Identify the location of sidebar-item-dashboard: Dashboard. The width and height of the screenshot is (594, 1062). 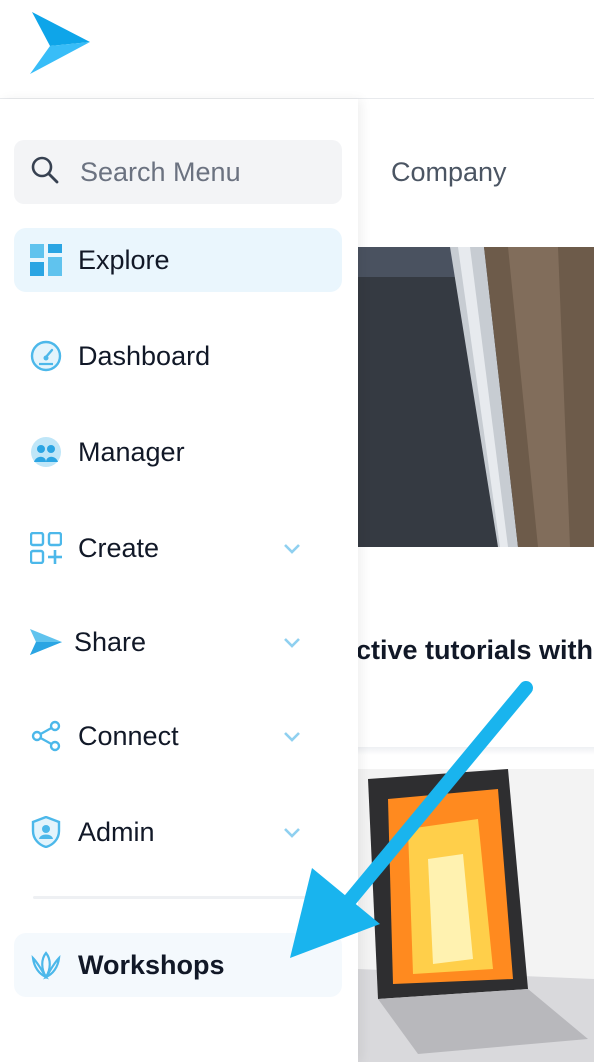
(178, 356).